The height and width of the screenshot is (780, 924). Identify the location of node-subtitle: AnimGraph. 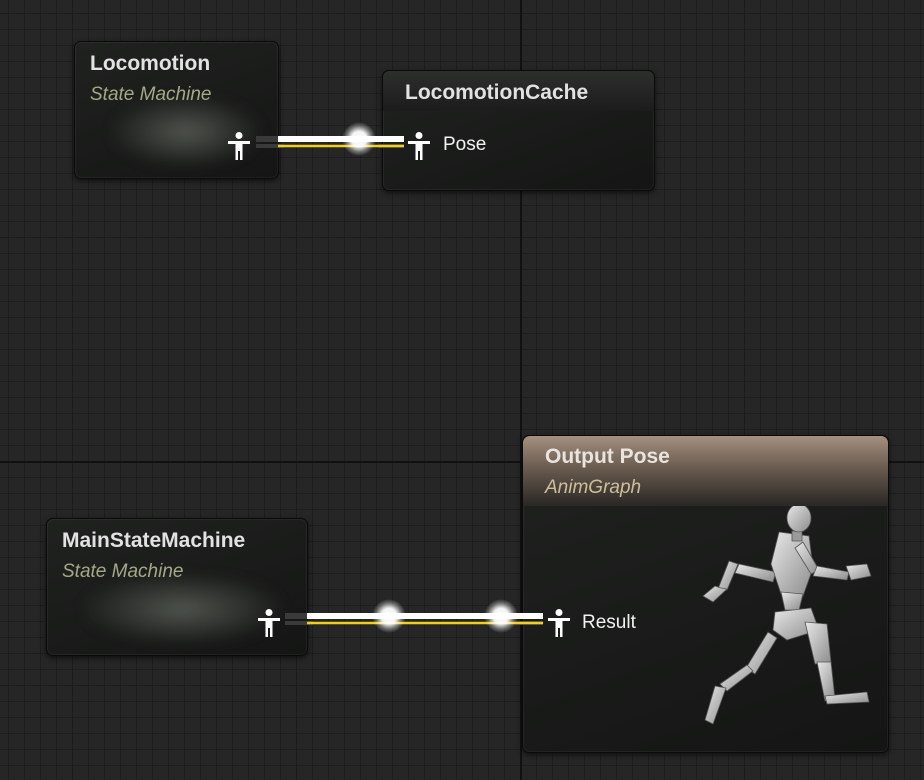
(593, 487).